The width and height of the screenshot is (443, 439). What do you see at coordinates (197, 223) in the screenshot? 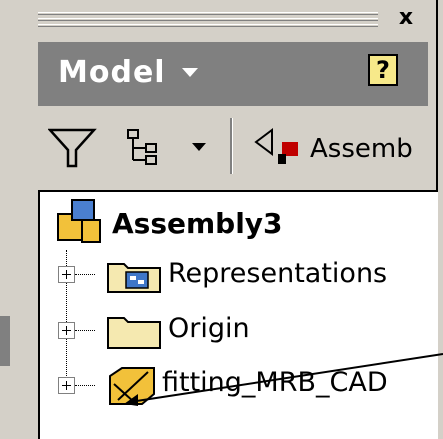
I see `tree-root-assembly: Assembly3` at bounding box center [197, 223].